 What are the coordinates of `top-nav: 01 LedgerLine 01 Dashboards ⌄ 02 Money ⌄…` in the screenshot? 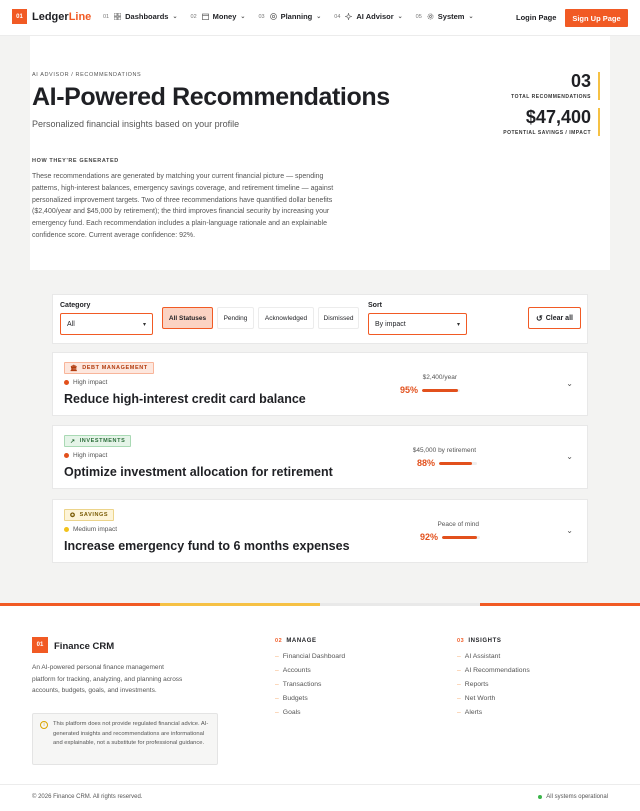 It's located at (320, 18).